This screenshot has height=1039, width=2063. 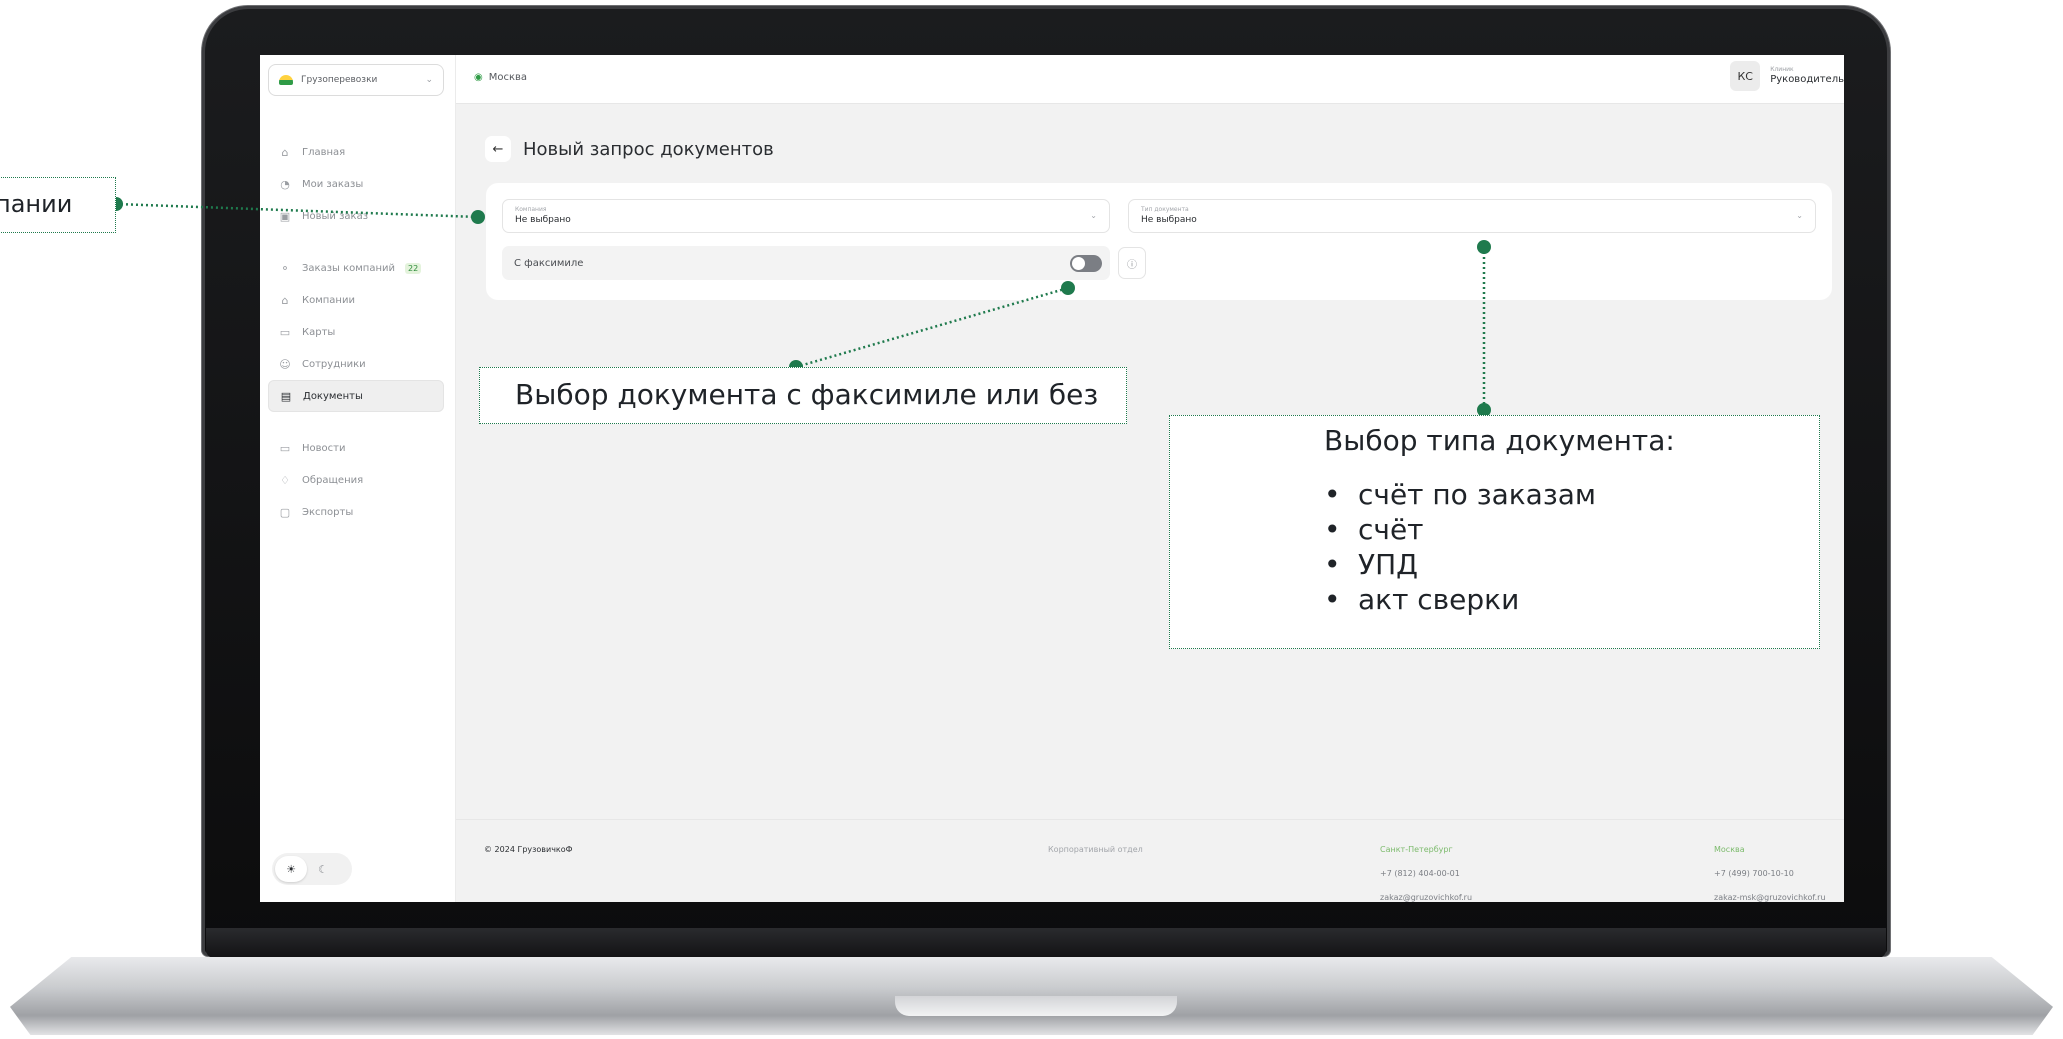 I want to click on sidebar-item-label: Новости, so click(x=324, y=448).